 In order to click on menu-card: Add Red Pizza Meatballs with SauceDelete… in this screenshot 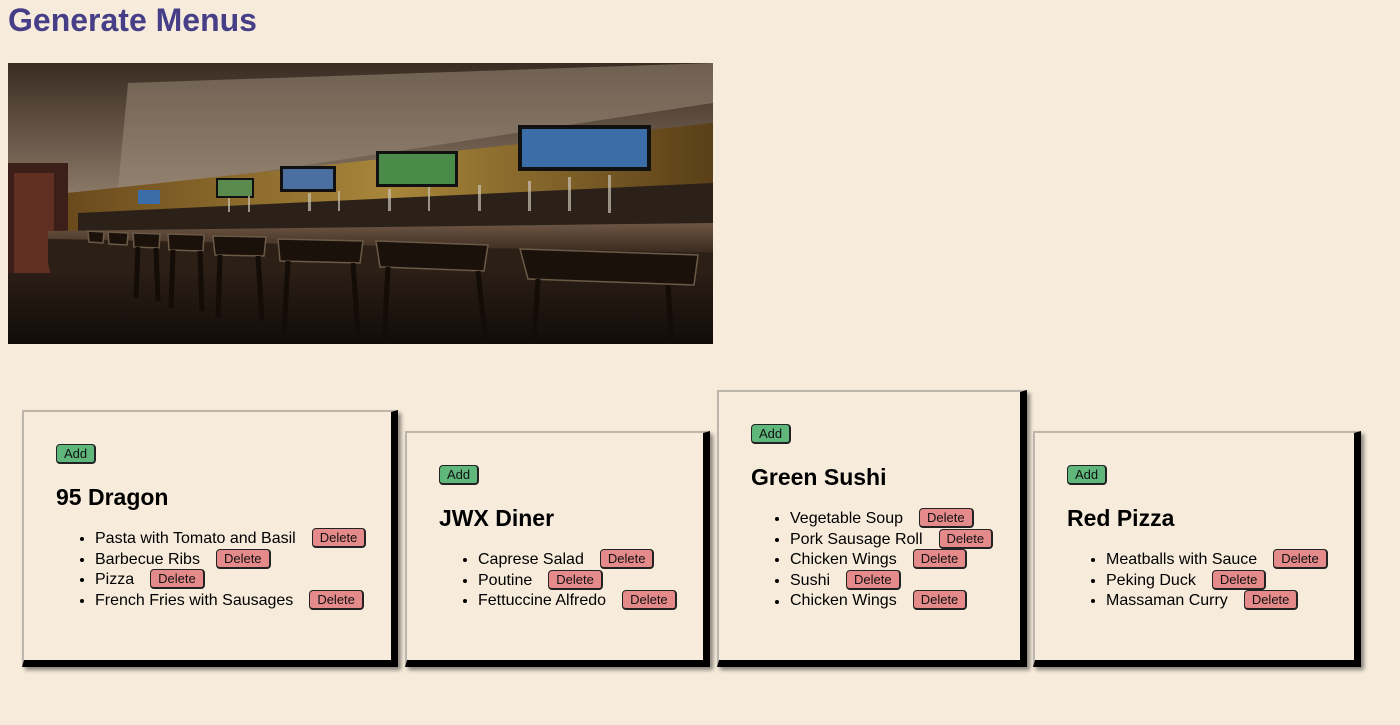, I will do `click(1197, 549)`.